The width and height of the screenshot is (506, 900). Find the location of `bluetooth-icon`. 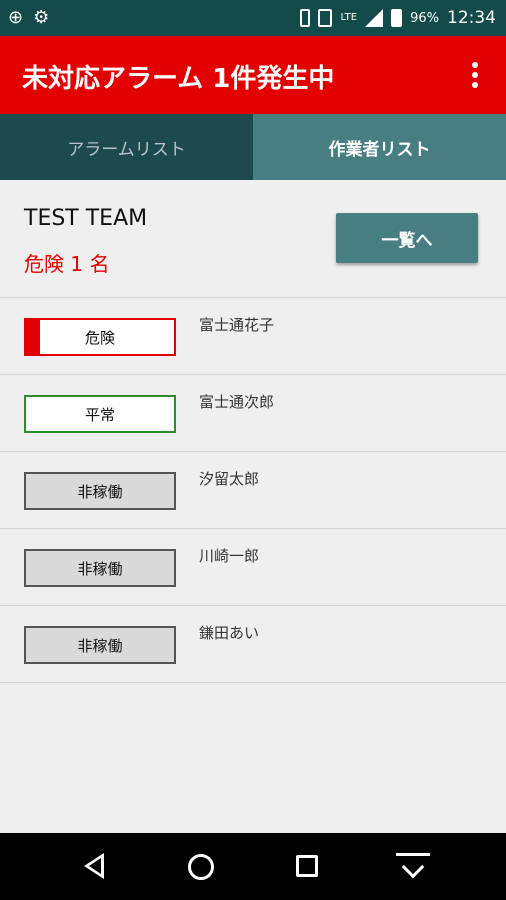

bluetooth-icon is located at coordinates (305, 18).